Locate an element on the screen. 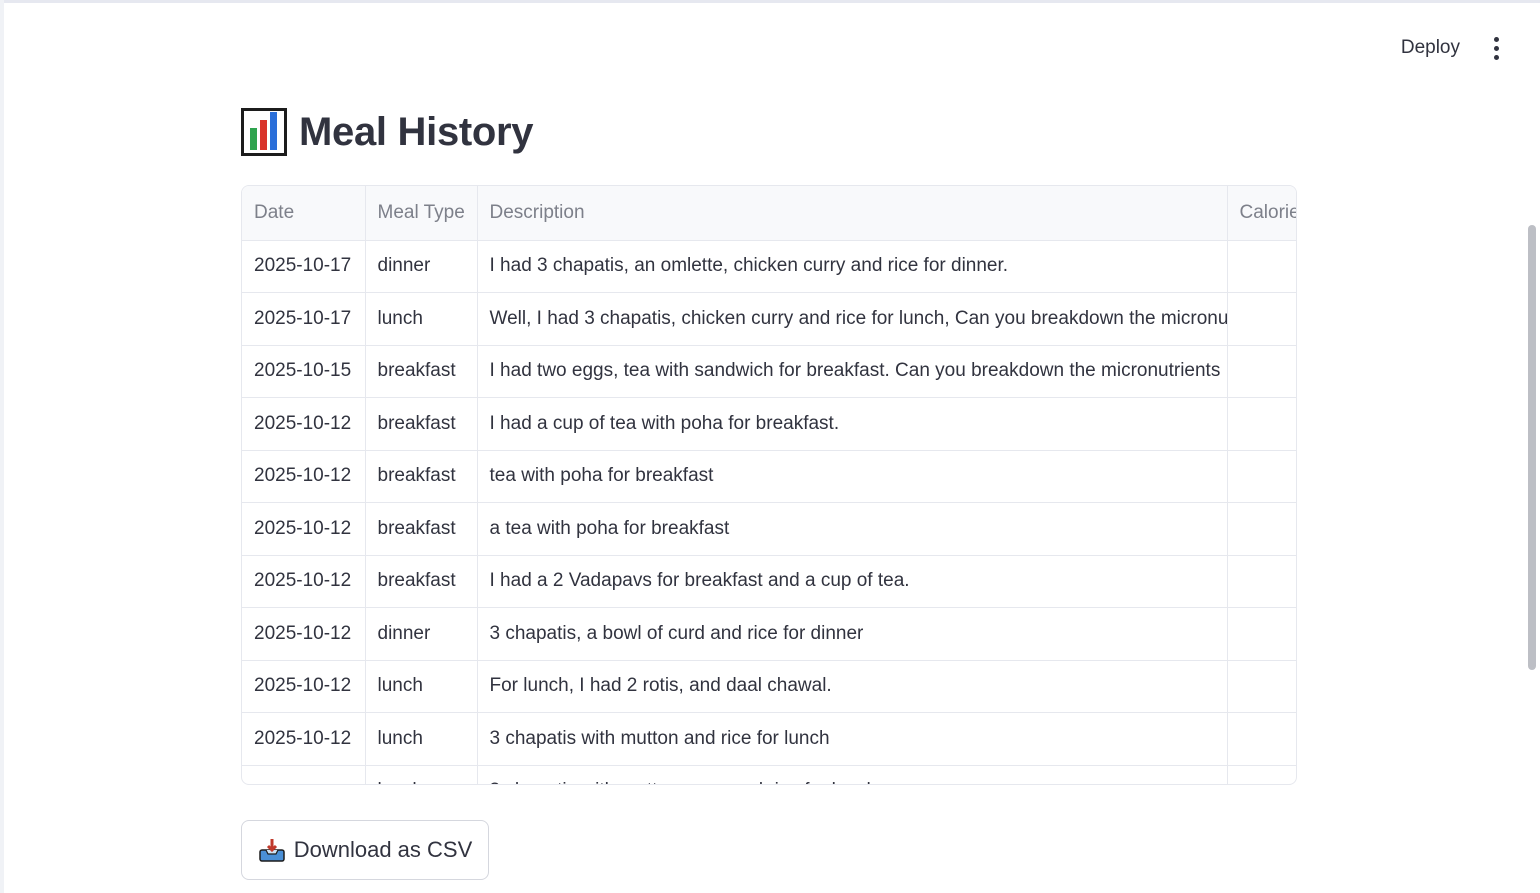 The width and height of the screenshot is (1540, 893). cell-calories: 257. is located at coordinates (1261, 686).